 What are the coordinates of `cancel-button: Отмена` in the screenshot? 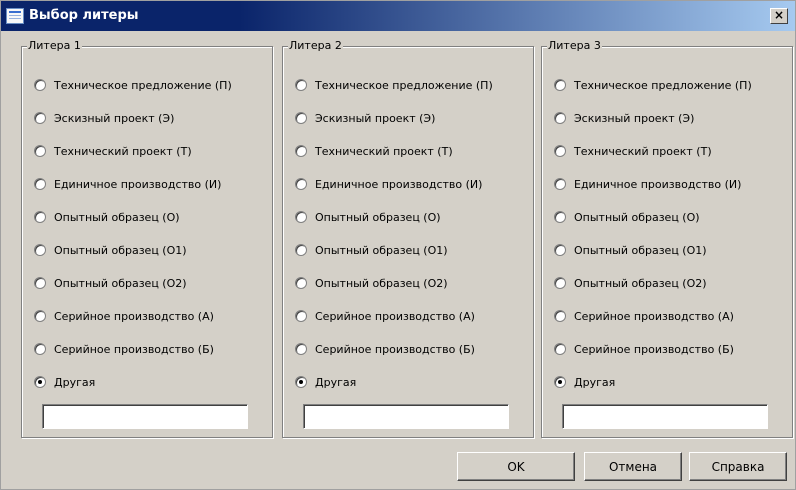 It's located at (633, 466).